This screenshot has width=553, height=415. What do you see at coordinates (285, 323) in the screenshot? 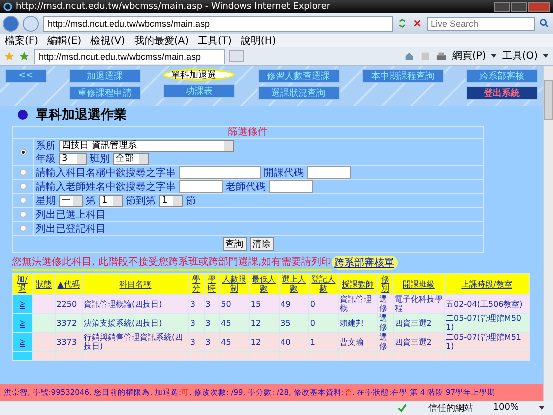
I see `table-cell: 35` at bounding box center [285, 323].